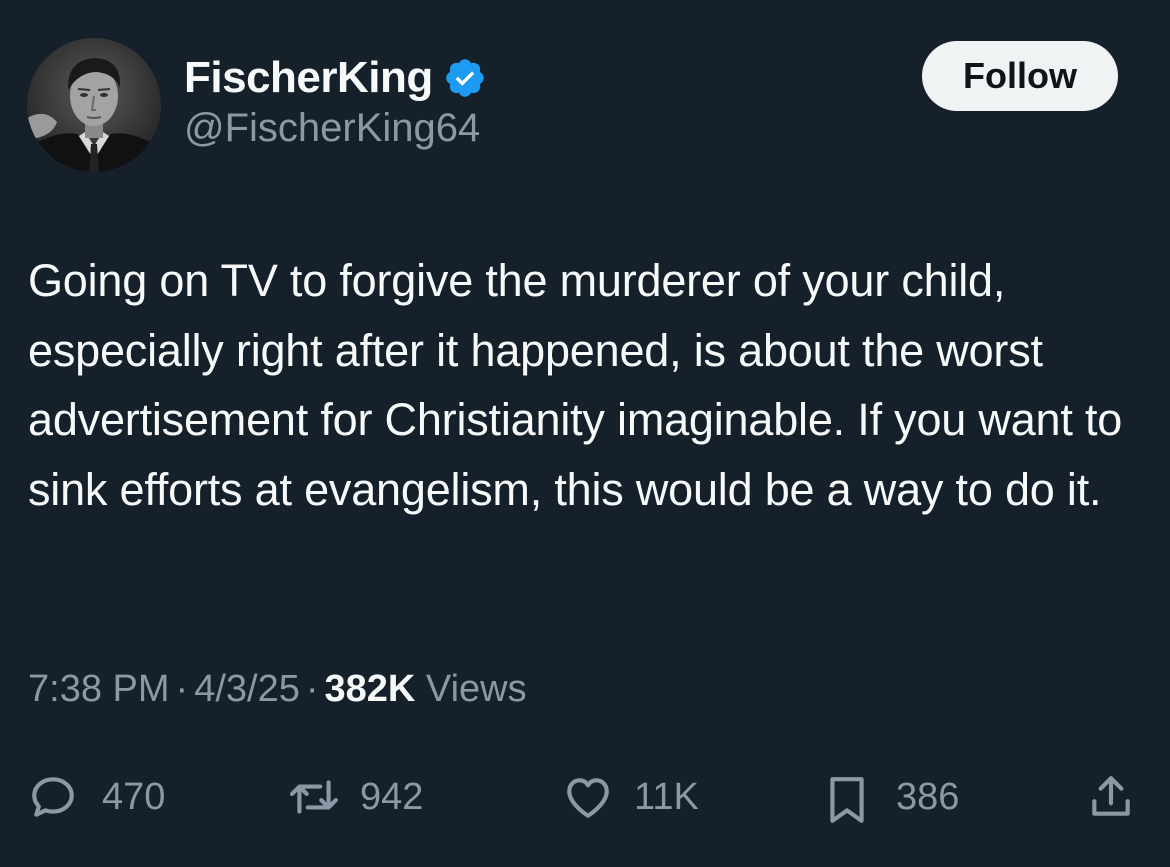 This screenshot has width=1170, height=867. I want to click on author-handle: @FischerKing64, so click(332, 128).